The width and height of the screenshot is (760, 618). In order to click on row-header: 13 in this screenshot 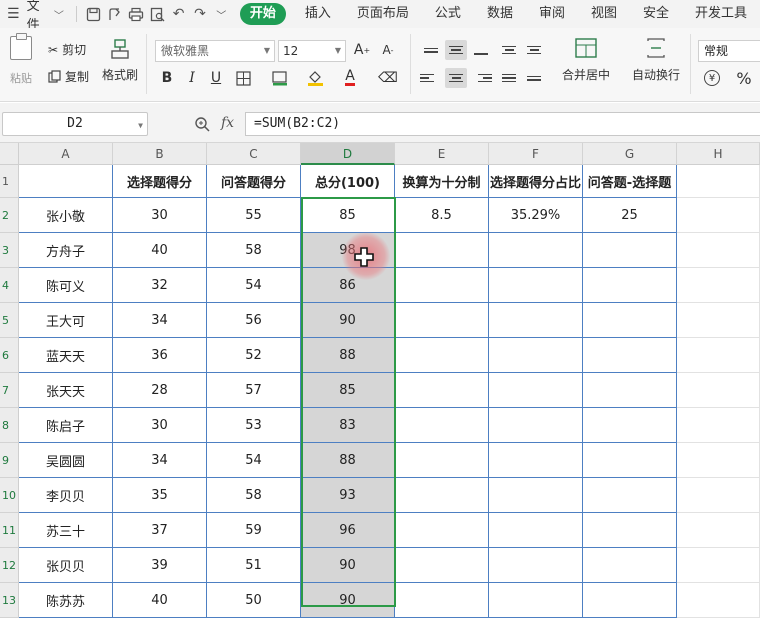, I will do `click(9, 600)`.